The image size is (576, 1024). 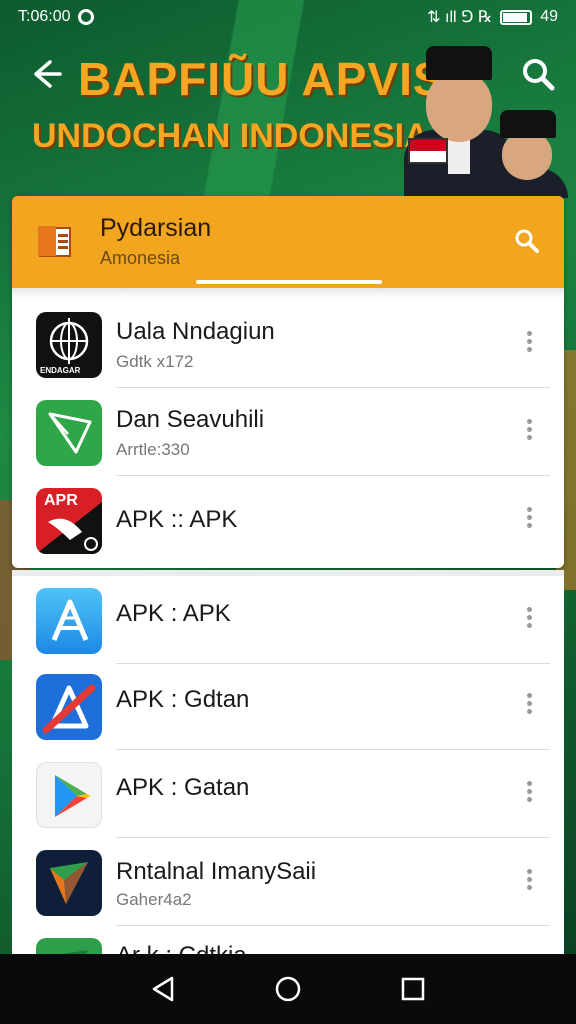 I want to click on card-search-icon, so click(x=527, y=241).